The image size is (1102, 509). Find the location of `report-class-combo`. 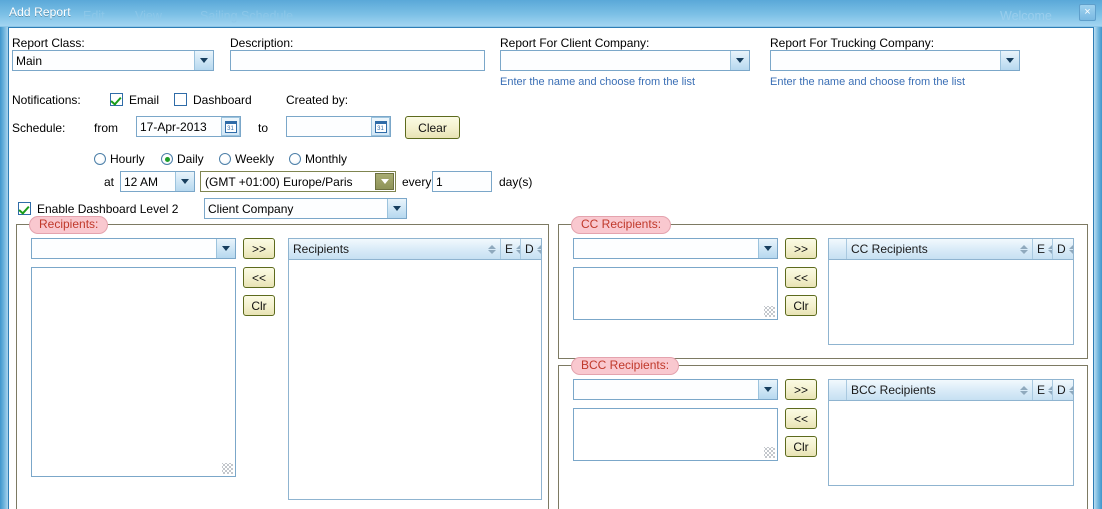

report-class-combo is located at coordinates (113, 60).